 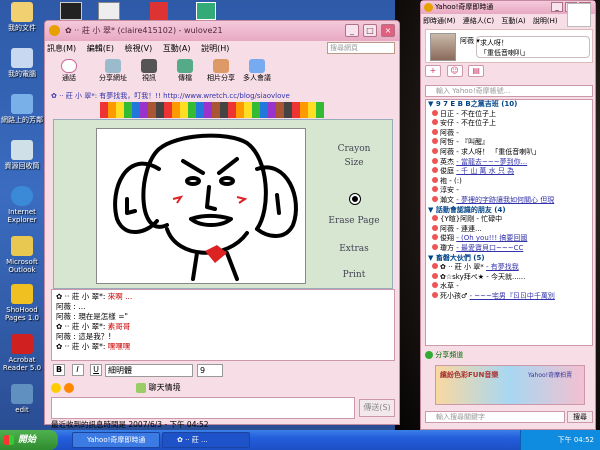 I want to click on contact-row: 阿薇 - 求人呀！ 「重低音喇叭」, so click(x=509, y=152).